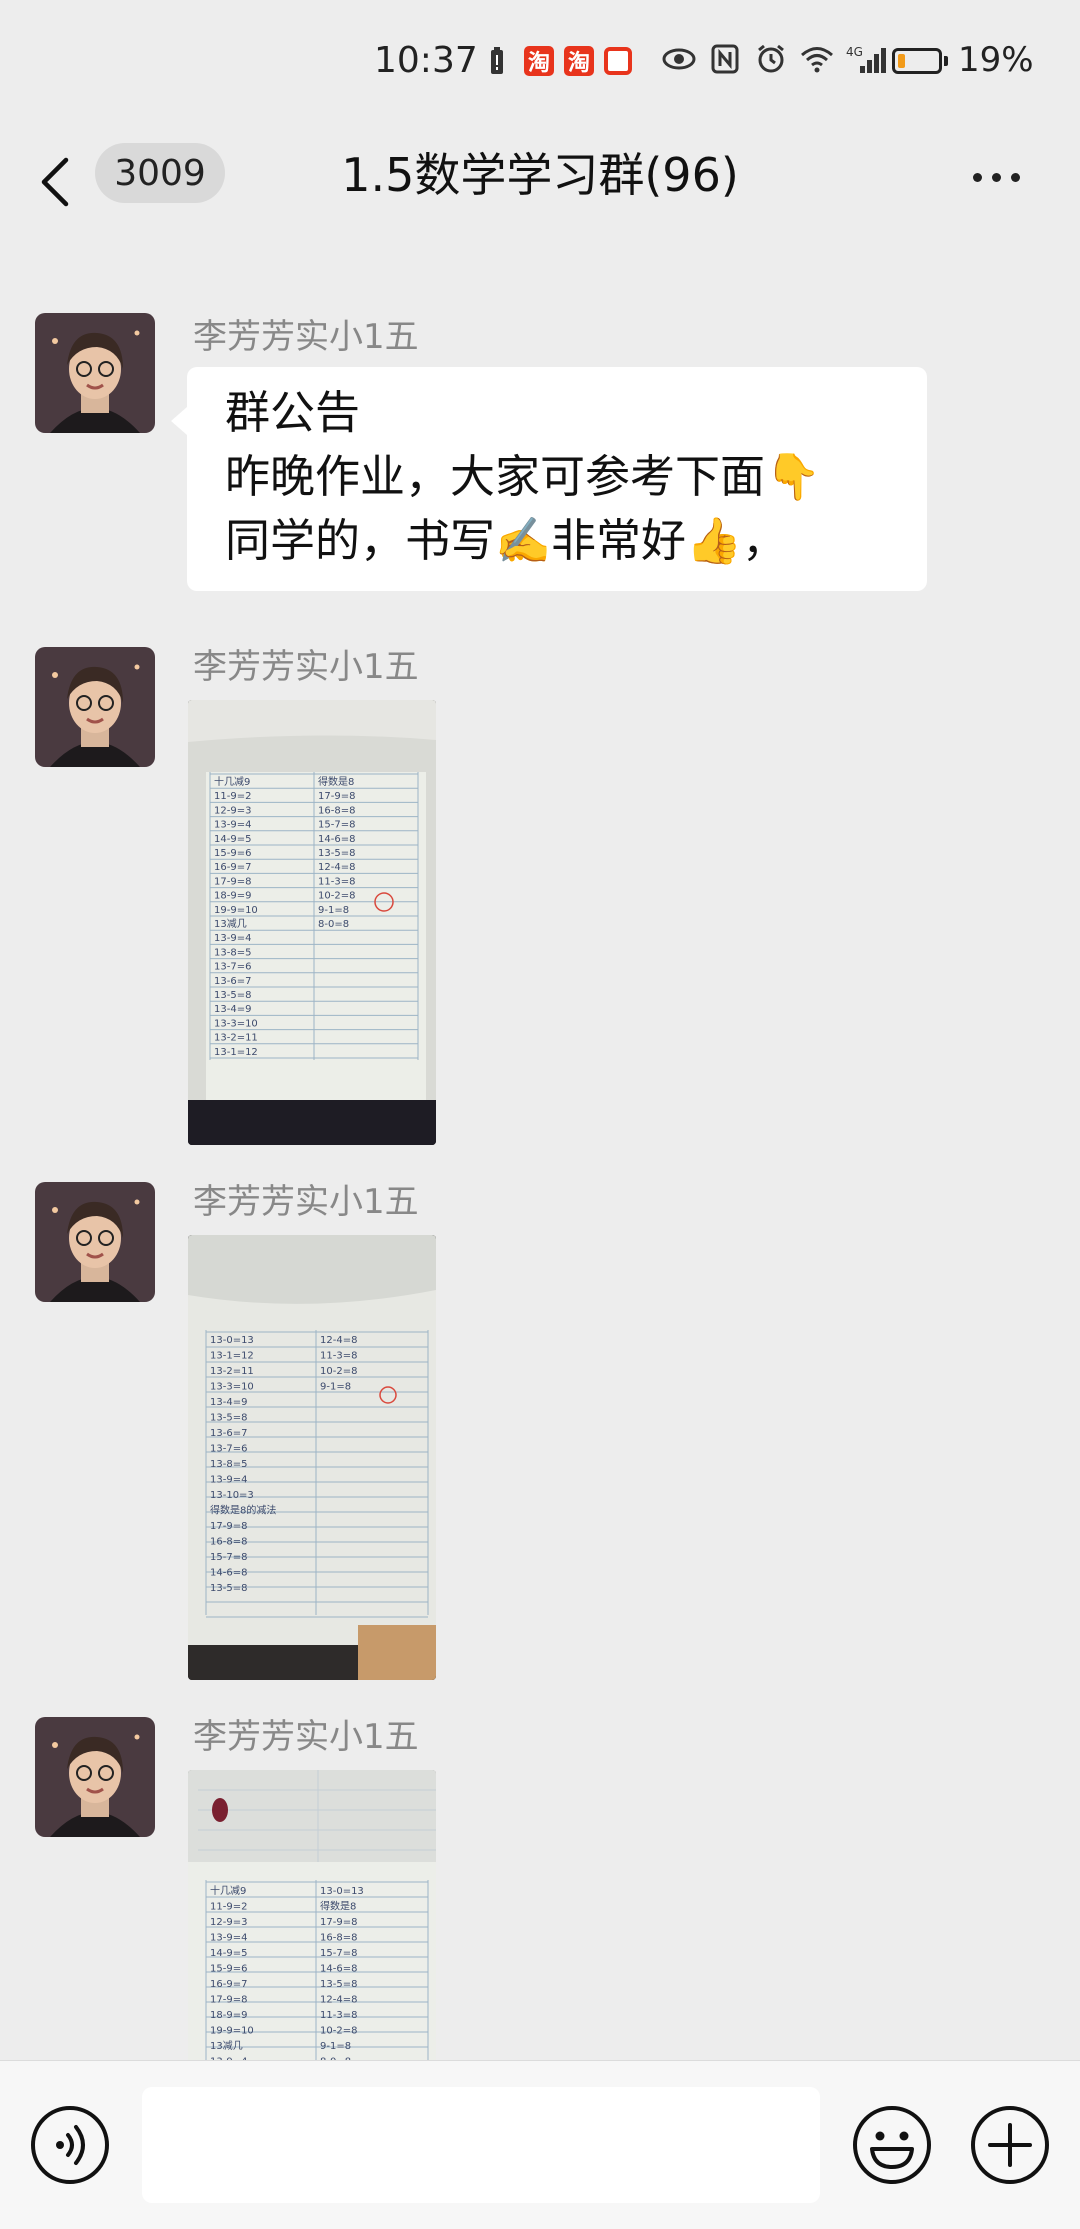 The height and width of the screenshot is (2229, 1080). Describe the element at coordinates (725, 59) in the screenshot. I see `nfc-icon` at that location.